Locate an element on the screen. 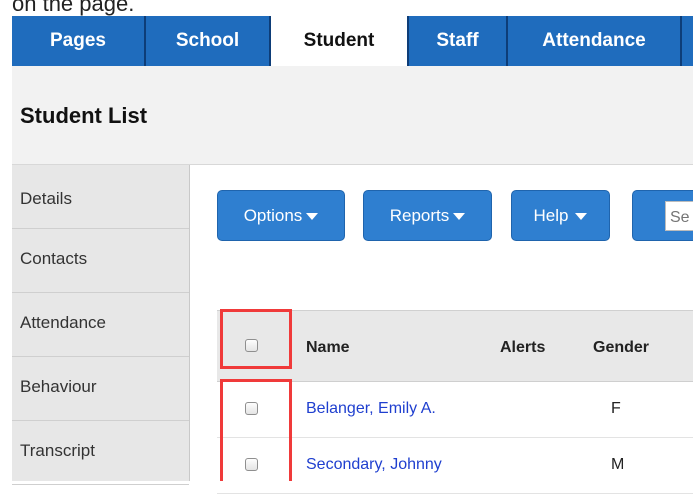  column-header-gender: Gender is located at coordinates (621, 348).